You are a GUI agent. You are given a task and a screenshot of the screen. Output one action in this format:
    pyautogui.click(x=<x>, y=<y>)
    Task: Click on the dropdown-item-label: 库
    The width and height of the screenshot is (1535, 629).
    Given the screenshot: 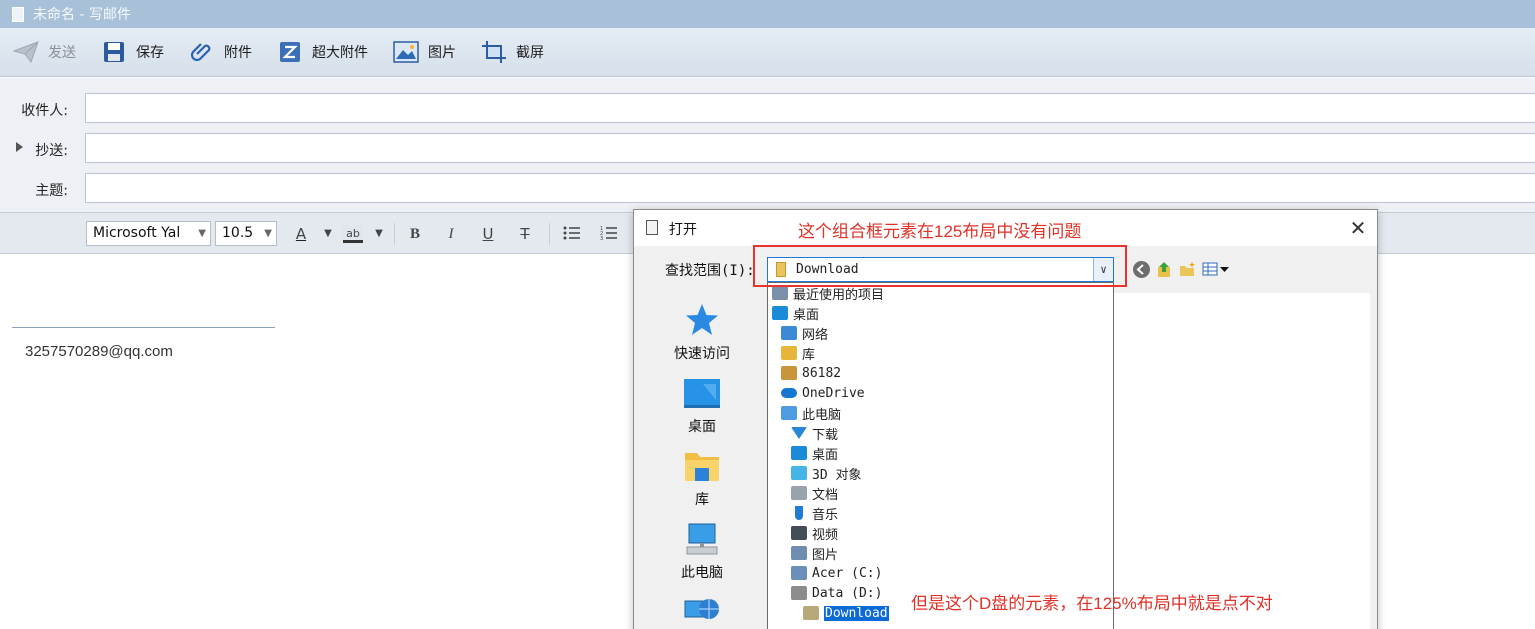 What is the action you would take?
    pyautogui.click(x=809, y=355)
    